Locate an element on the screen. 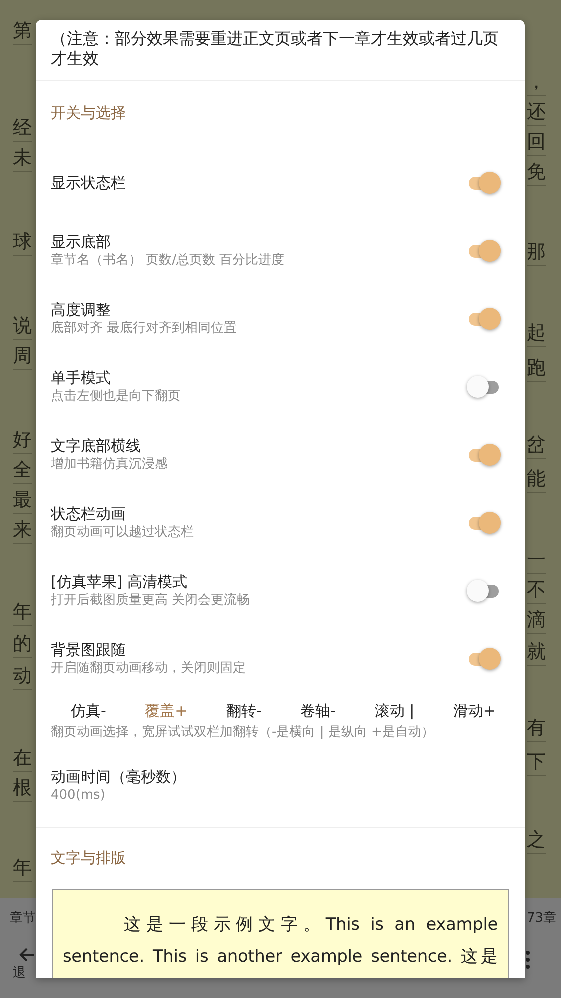 This screenshot has height=998, width=561. setting-title: 显示状态栏 is located at coordinates (89, 183).